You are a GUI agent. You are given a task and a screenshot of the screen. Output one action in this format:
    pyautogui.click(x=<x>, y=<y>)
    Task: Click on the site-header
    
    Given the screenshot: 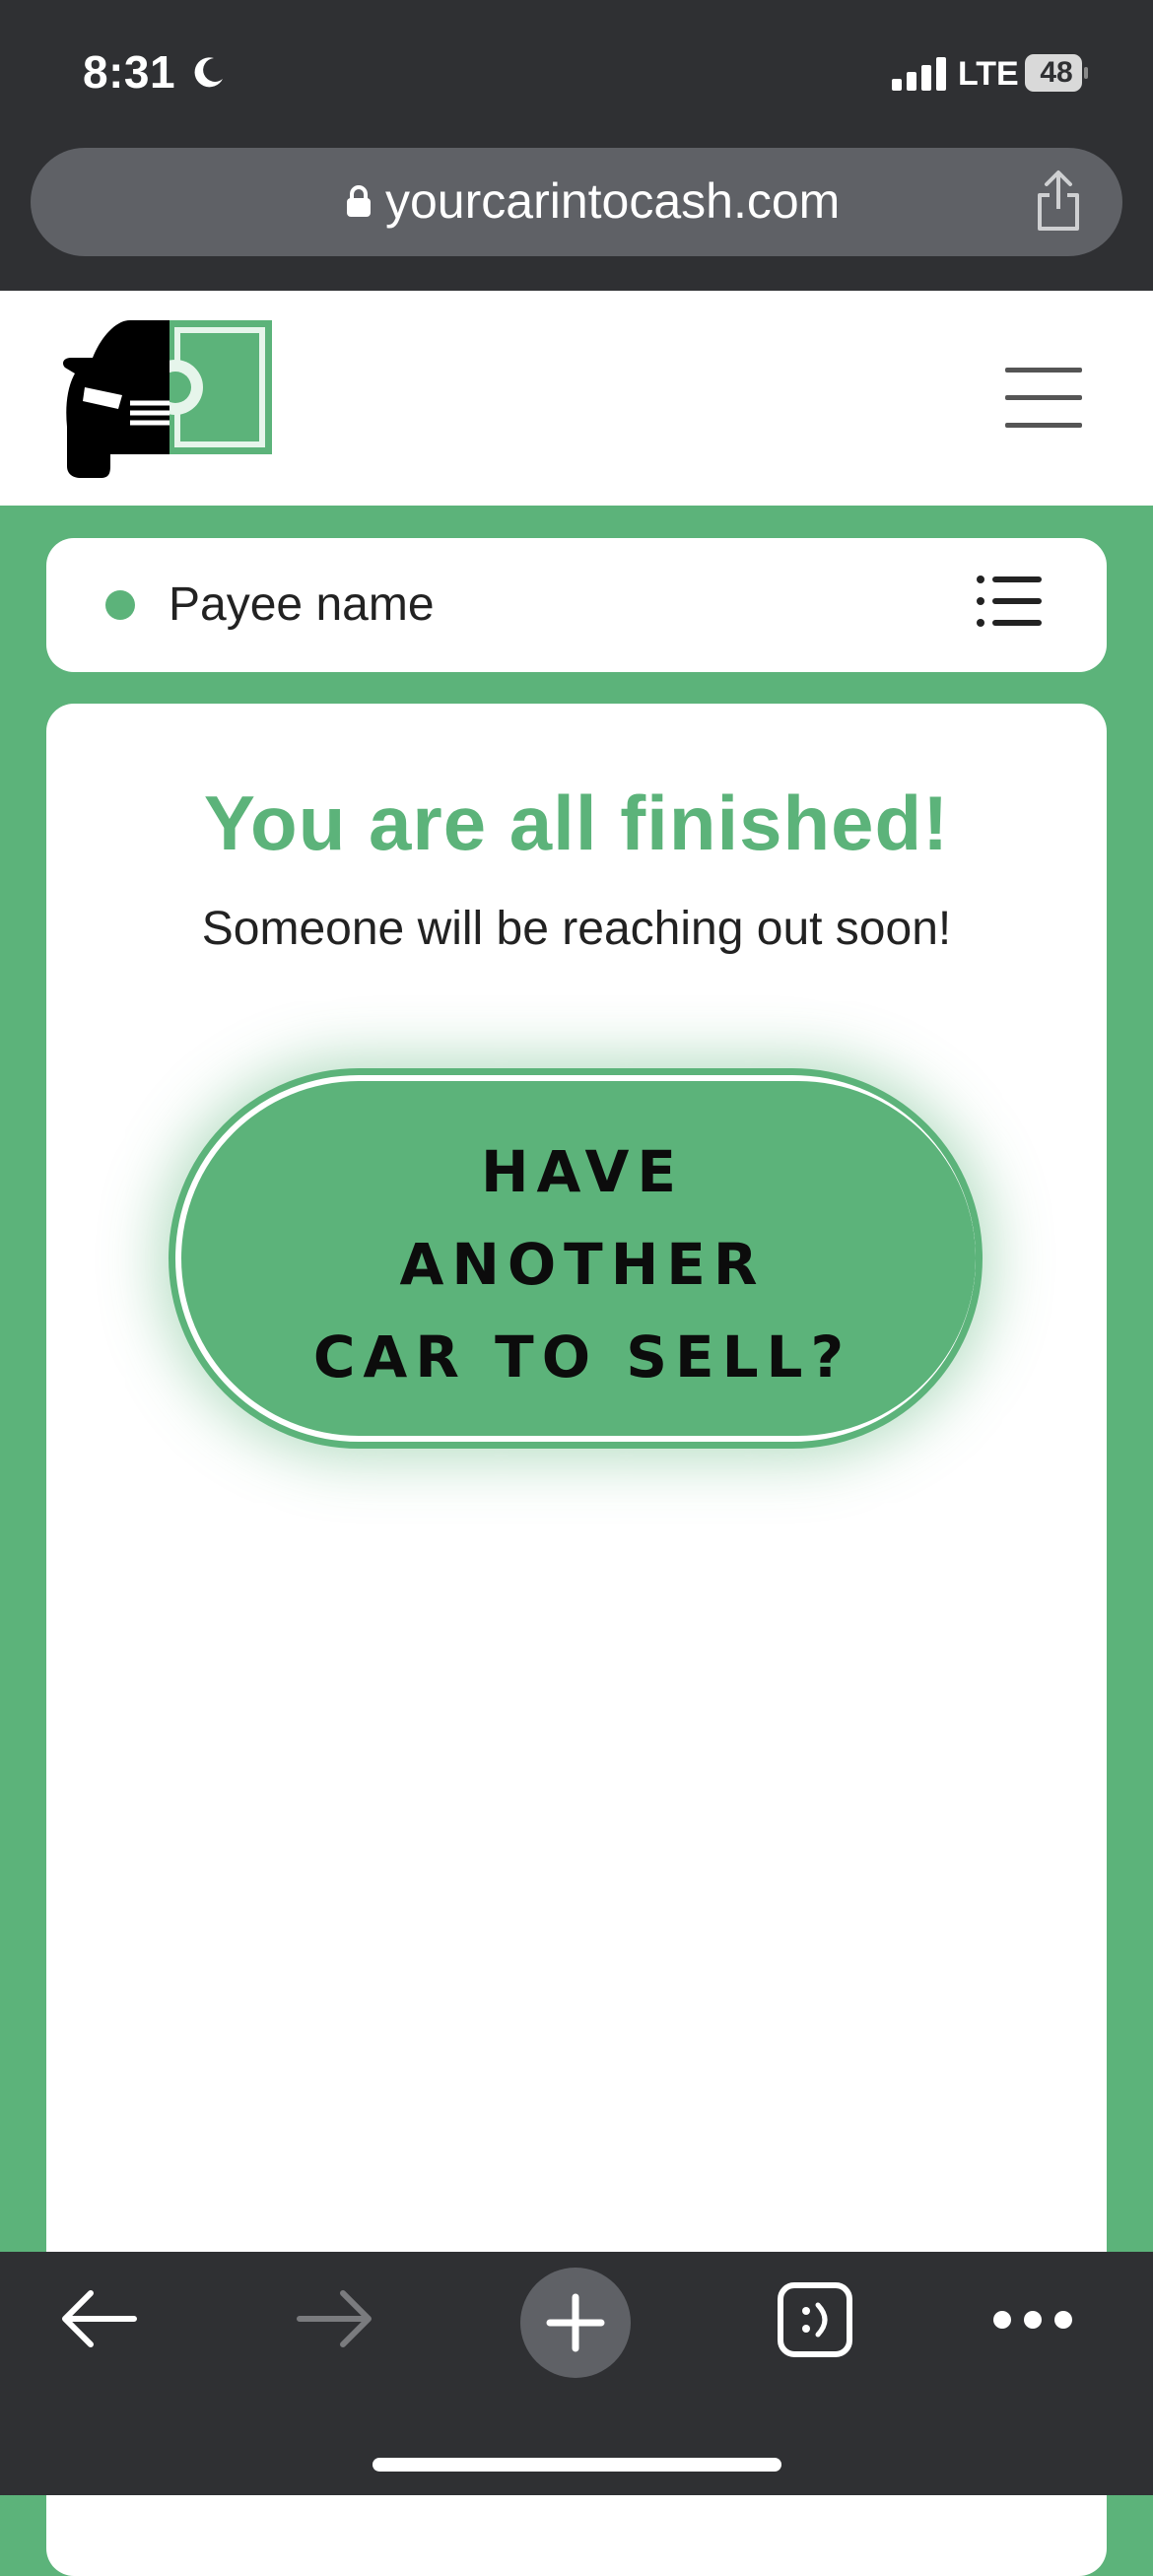 What is the action you would take?
    pyautogui.click(x=576, y=398)
    